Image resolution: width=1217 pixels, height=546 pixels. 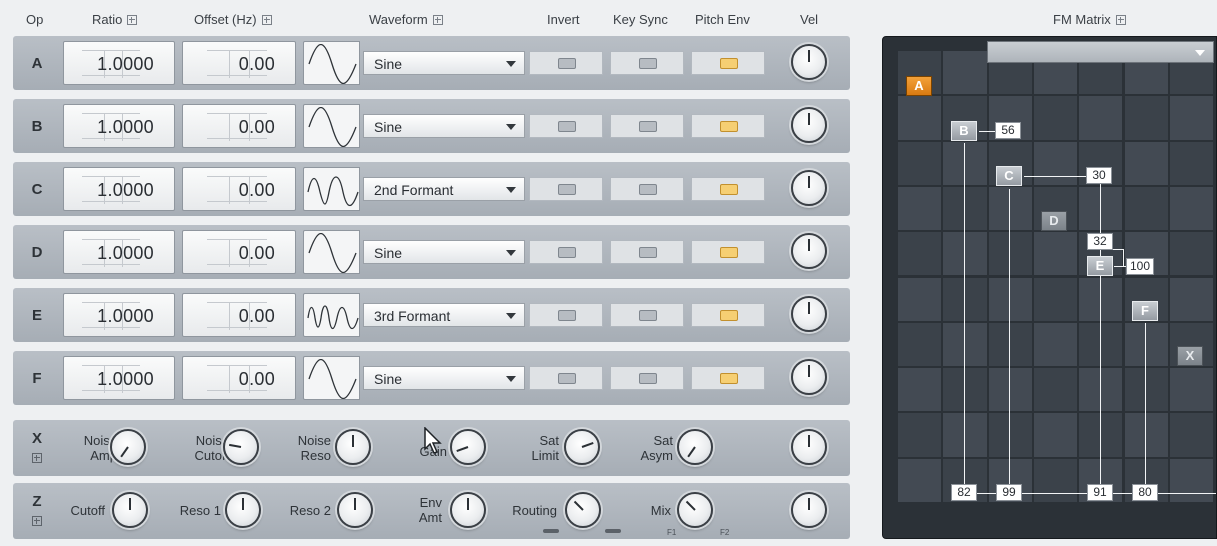 I want to click on header-offset: Offset (Hz), so click(x=233, y=19).